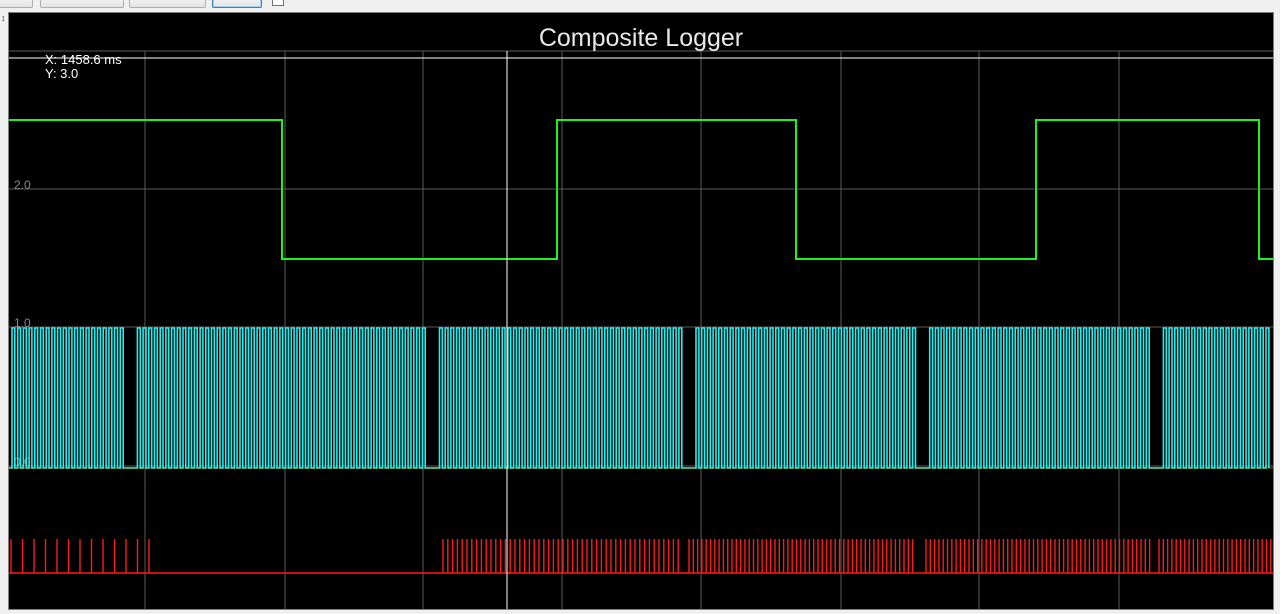  I want to click on toolbar, so click(640, 6).